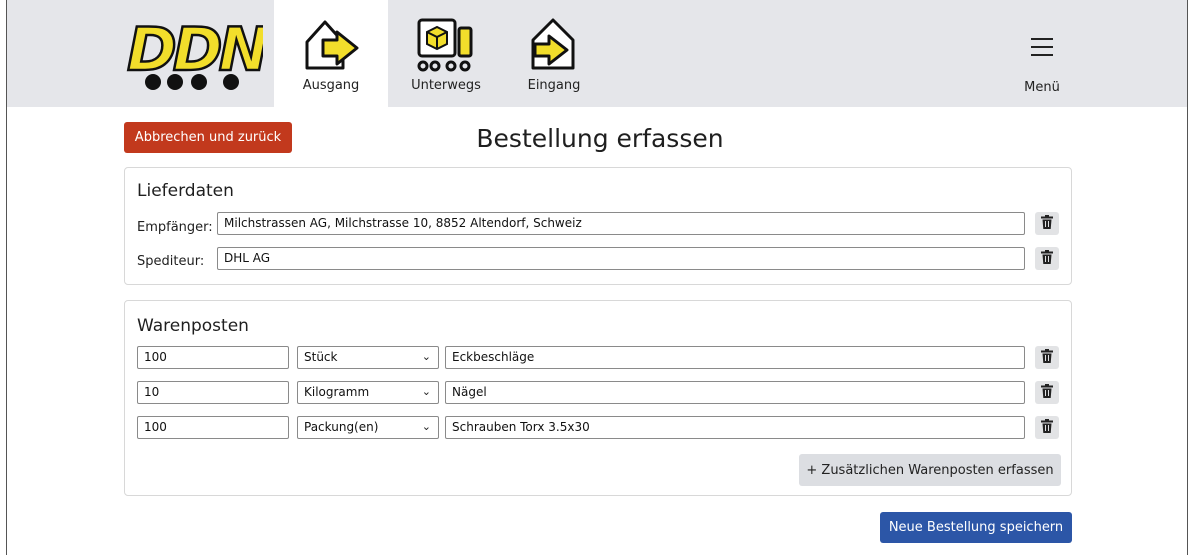  I want to click on card-title: Lieferdaten, so click(185, 191).